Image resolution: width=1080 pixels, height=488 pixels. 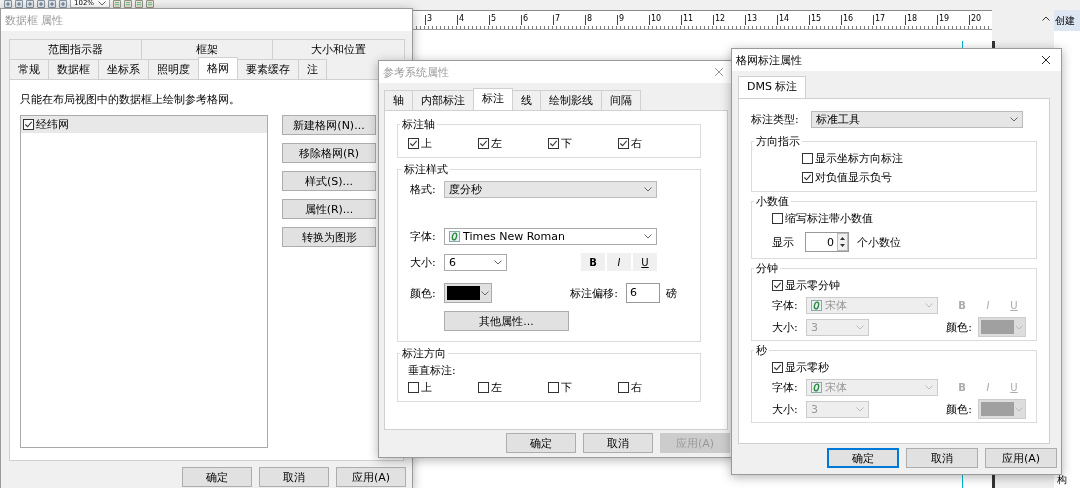 I want to click on action-button: 移除格网(R), so click(x=329, y=153).